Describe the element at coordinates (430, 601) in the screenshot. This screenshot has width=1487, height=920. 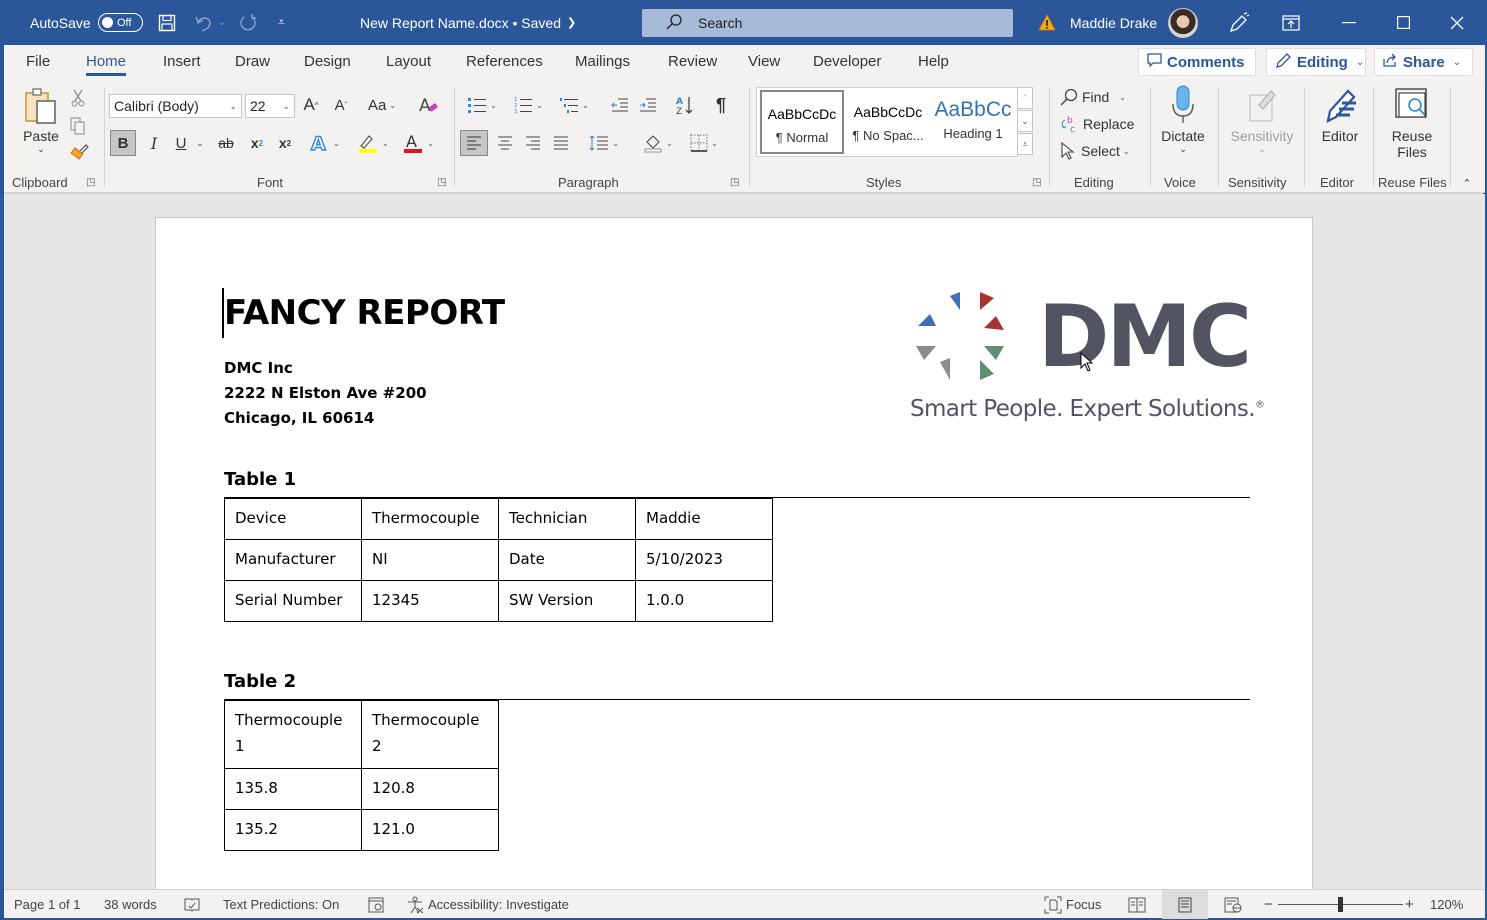
I see `table-cell: 12345` at that location.